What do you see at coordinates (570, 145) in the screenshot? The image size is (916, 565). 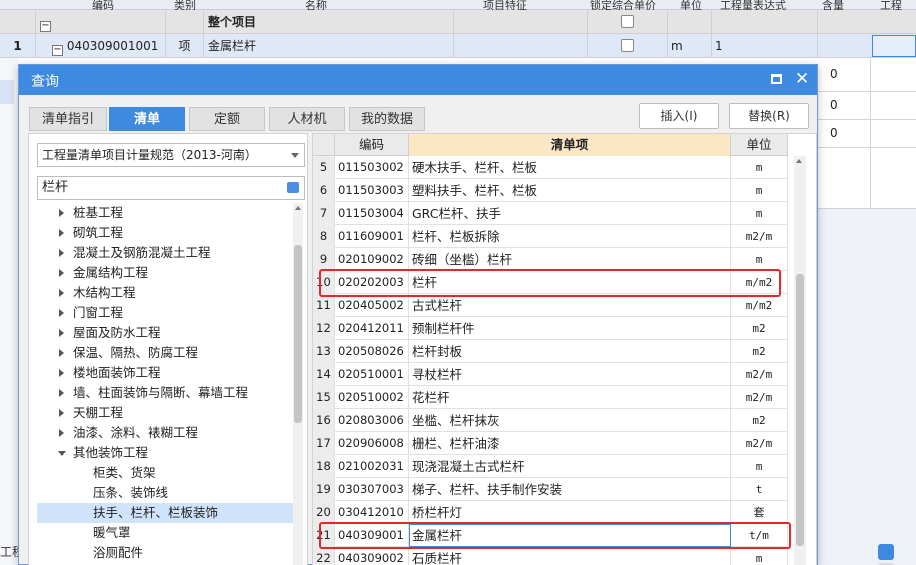 I see `col-header-bill-item: 清单项` at bounding box center [570, 145].